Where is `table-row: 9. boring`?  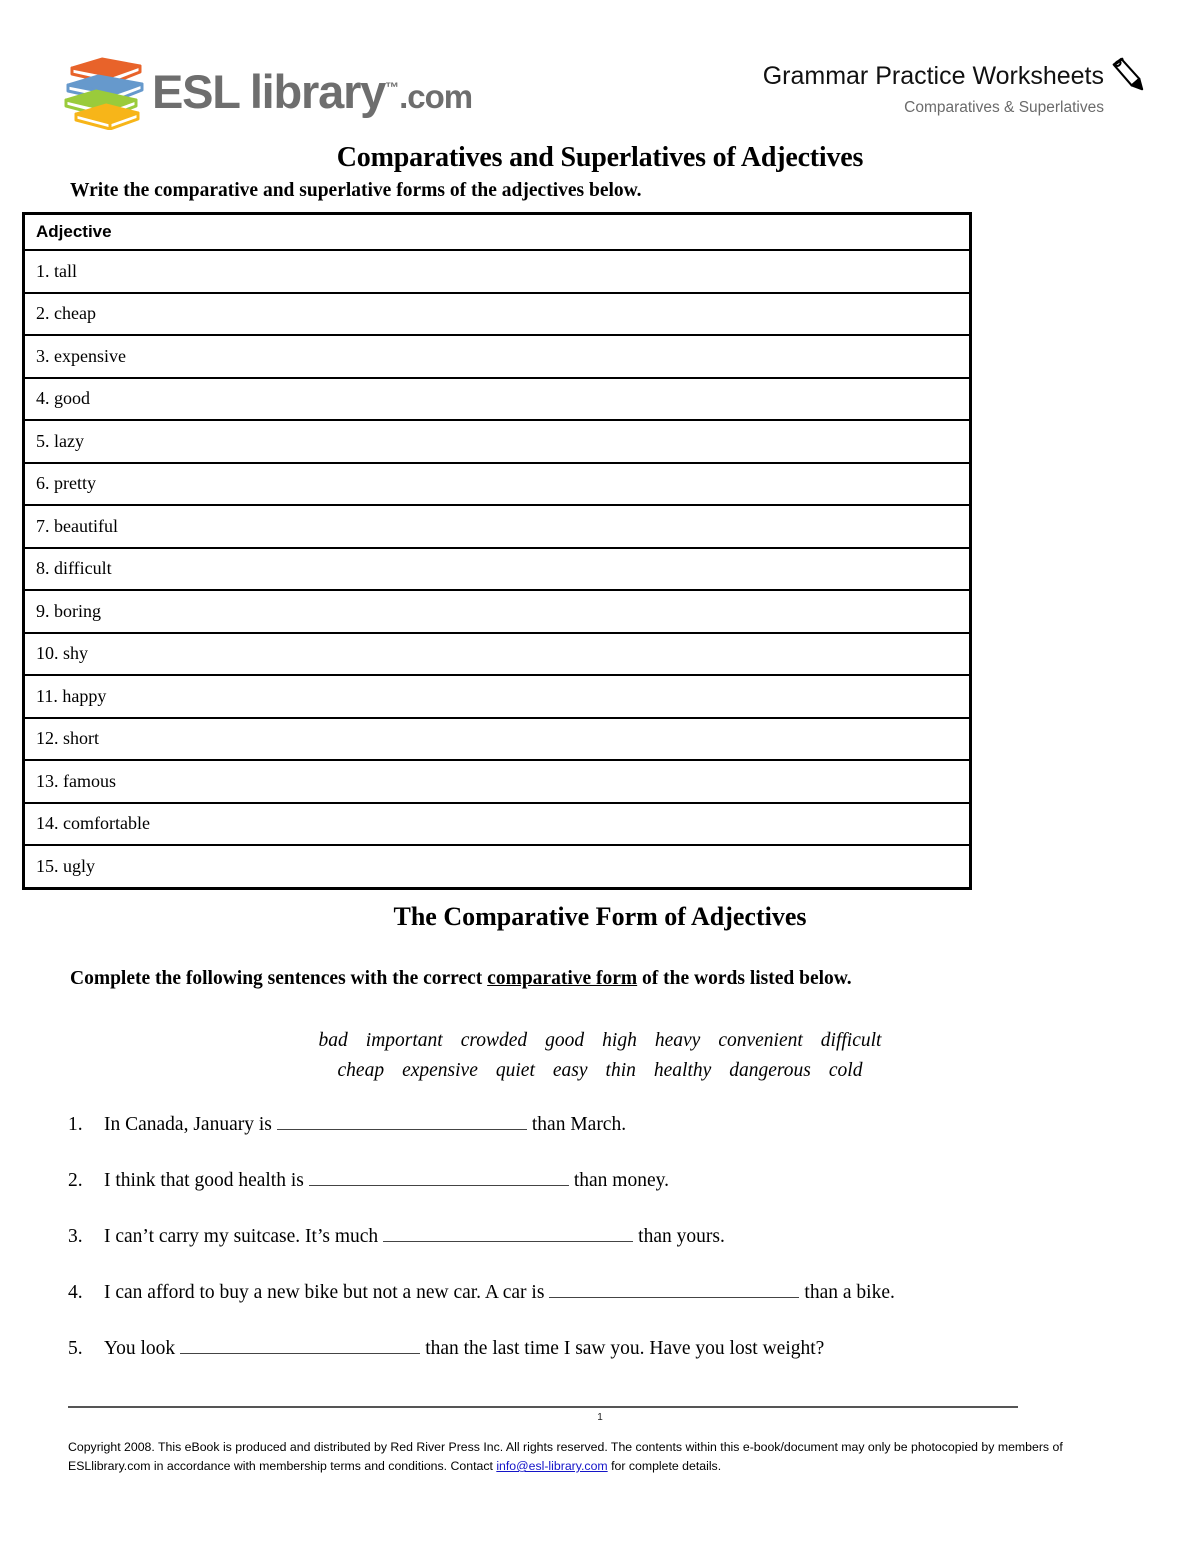
table-row: 9. boring is located at coordinates (497, 612).